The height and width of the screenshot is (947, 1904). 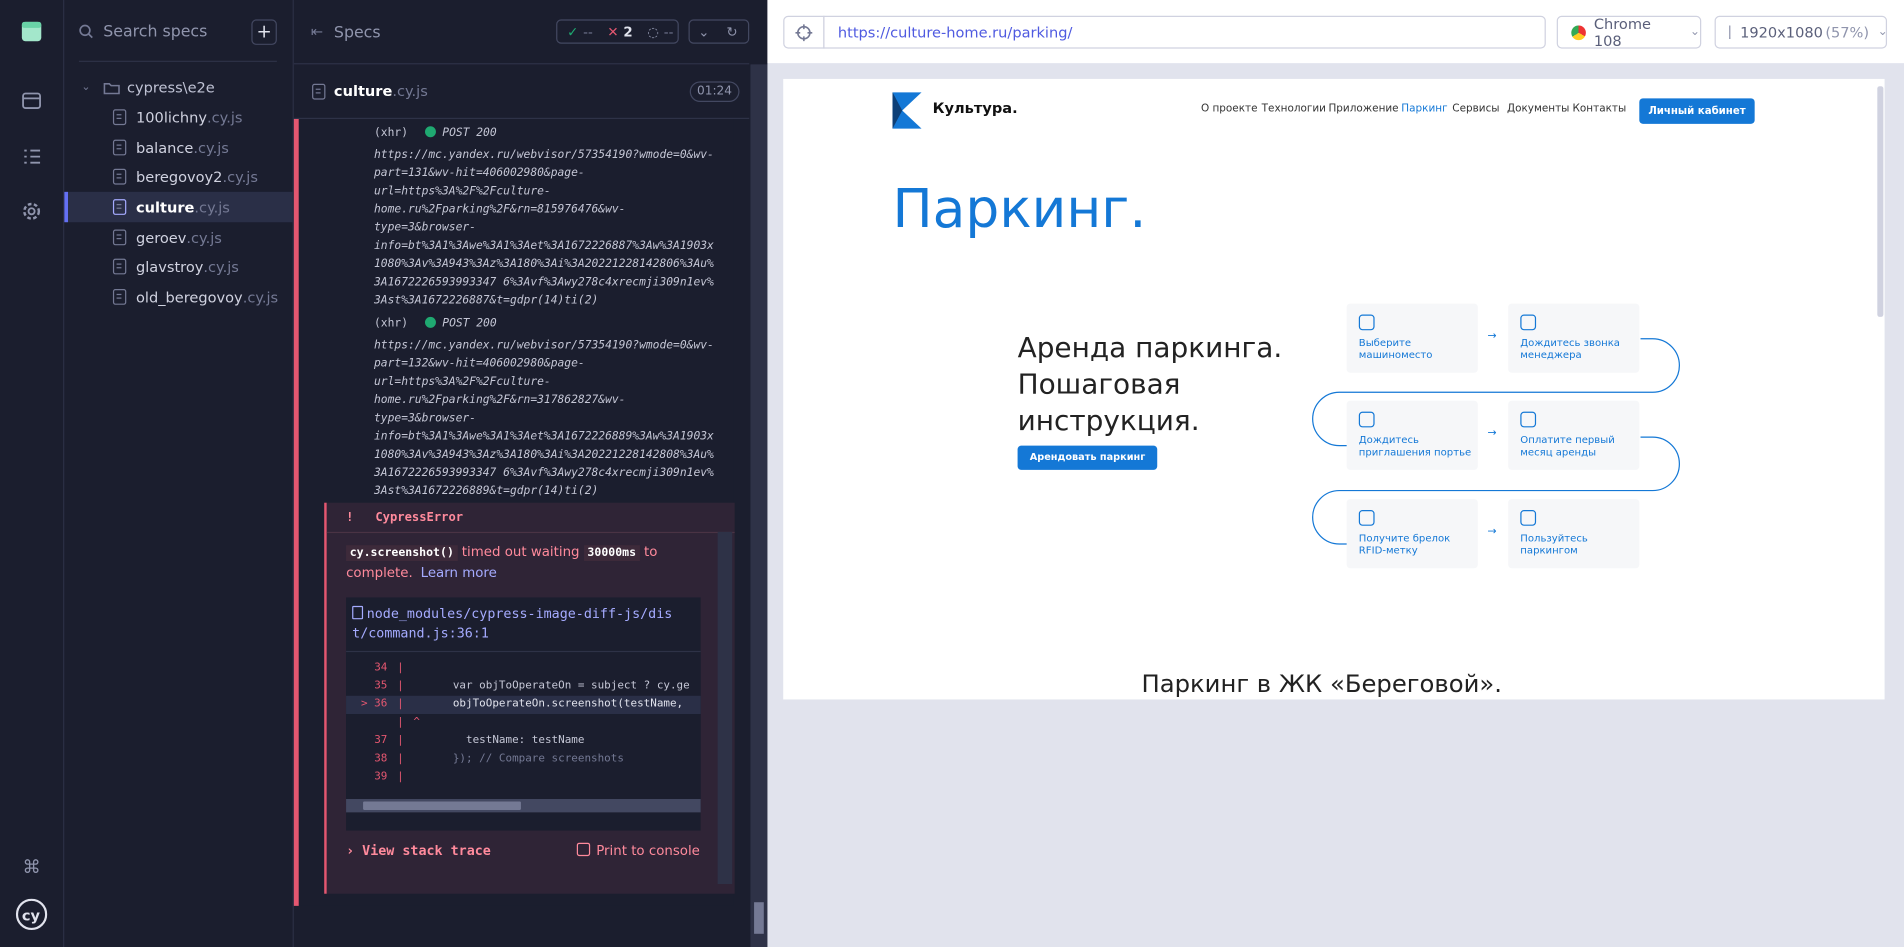 What do you see at coordinates (1574, 534) in the screenshot?
I see `step-card: Пользуйтесь паркингом` at bounding box center [1574, 534].